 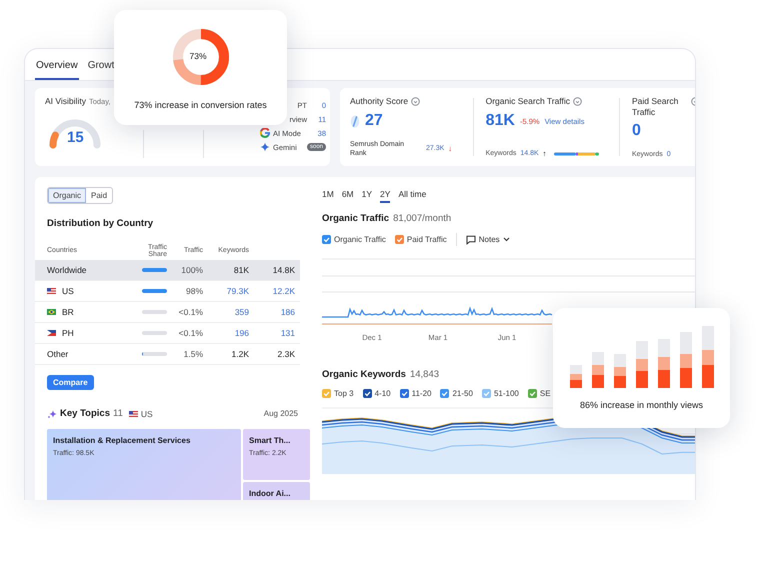 What do you see at coordinates (57, 66) in the screenshot?
I see `tab: Overview` at bounding box center [57, 66].